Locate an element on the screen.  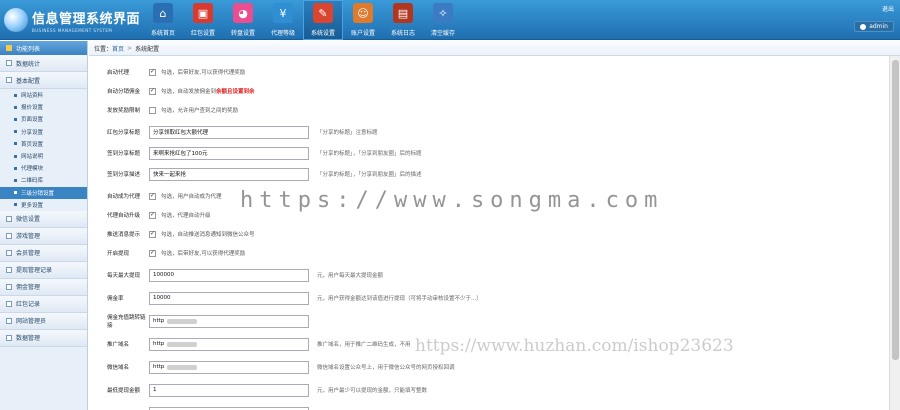
setting-hint: 勾选，允许用户查到之间的奖励 is located at coordinates (200, 111).